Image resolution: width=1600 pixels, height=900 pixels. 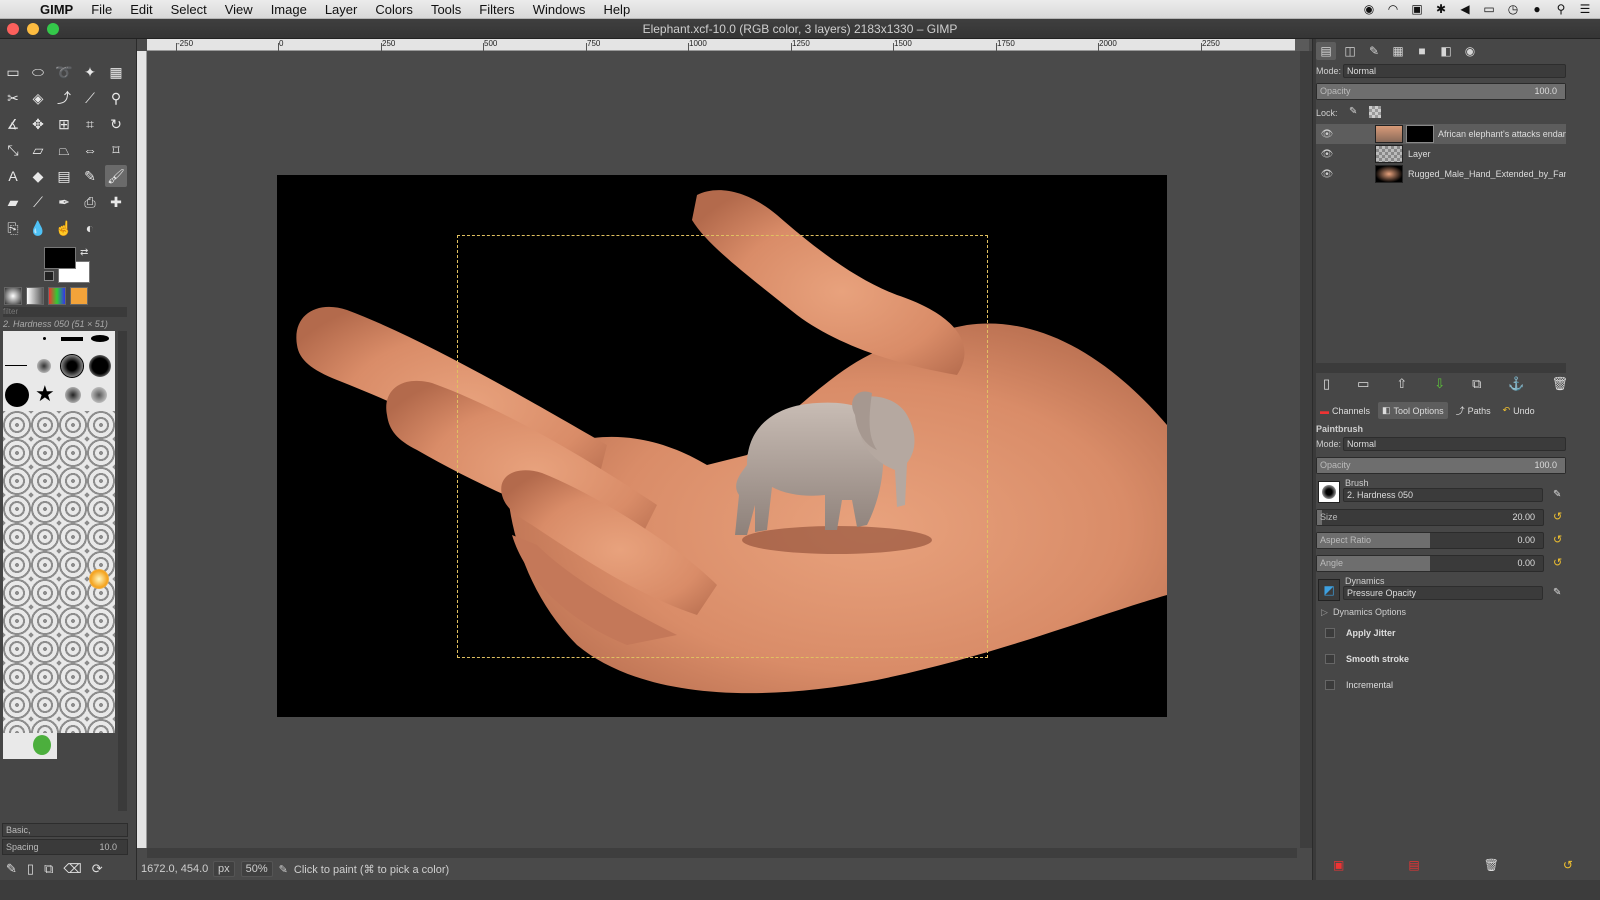 I want to click on tab-undo: ↶ Undo, so click(x=1519, y=410).